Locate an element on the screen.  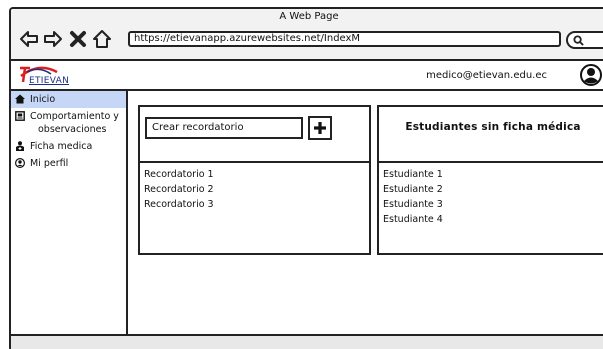
user-email: medico@etievan.edu.ec is located at coordinates (486, 75).